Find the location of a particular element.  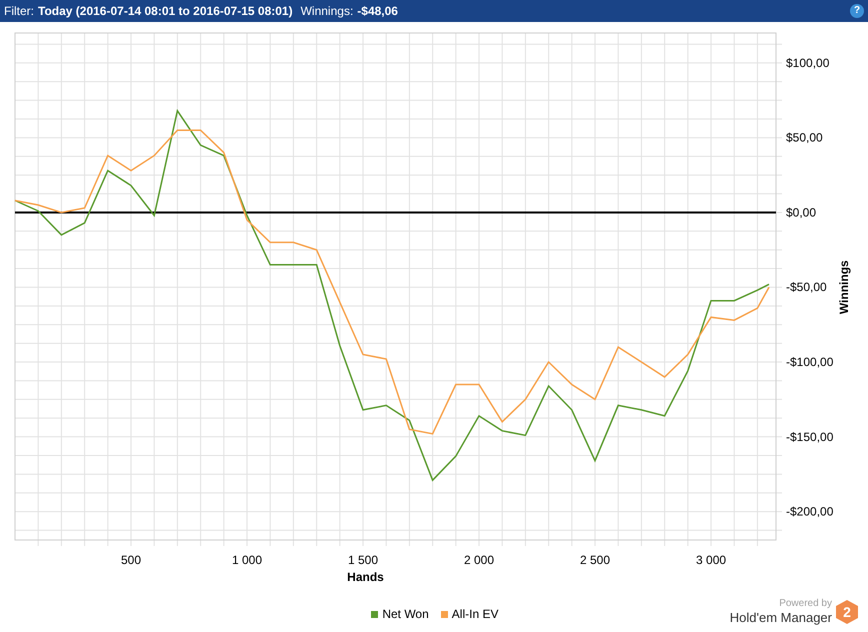

y-tick-label: -$50,00 is located at coordinates (806, 287).